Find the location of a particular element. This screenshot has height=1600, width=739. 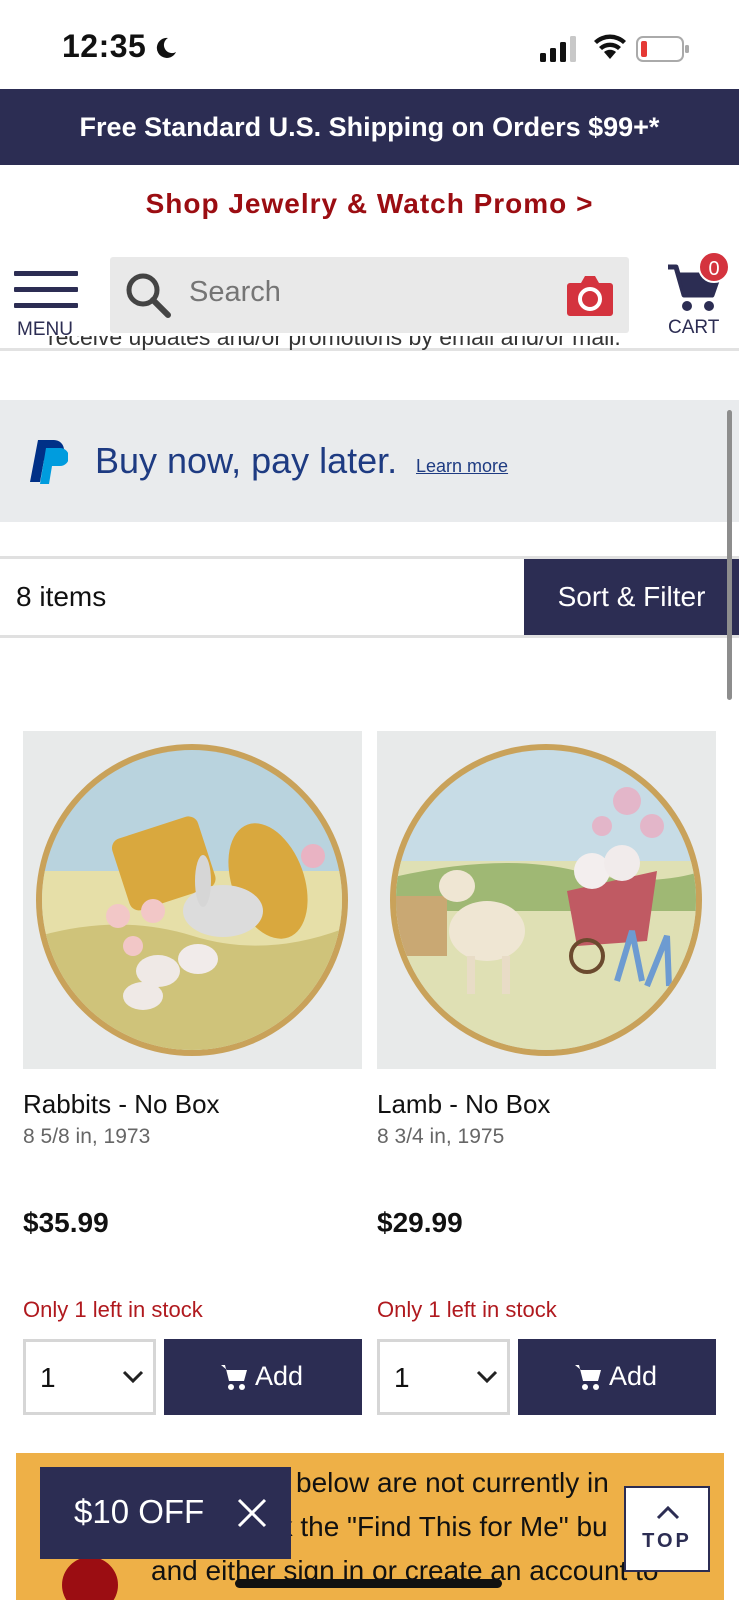

paypal-text: Buy now, pay later. is located at coordinates (246, 460).